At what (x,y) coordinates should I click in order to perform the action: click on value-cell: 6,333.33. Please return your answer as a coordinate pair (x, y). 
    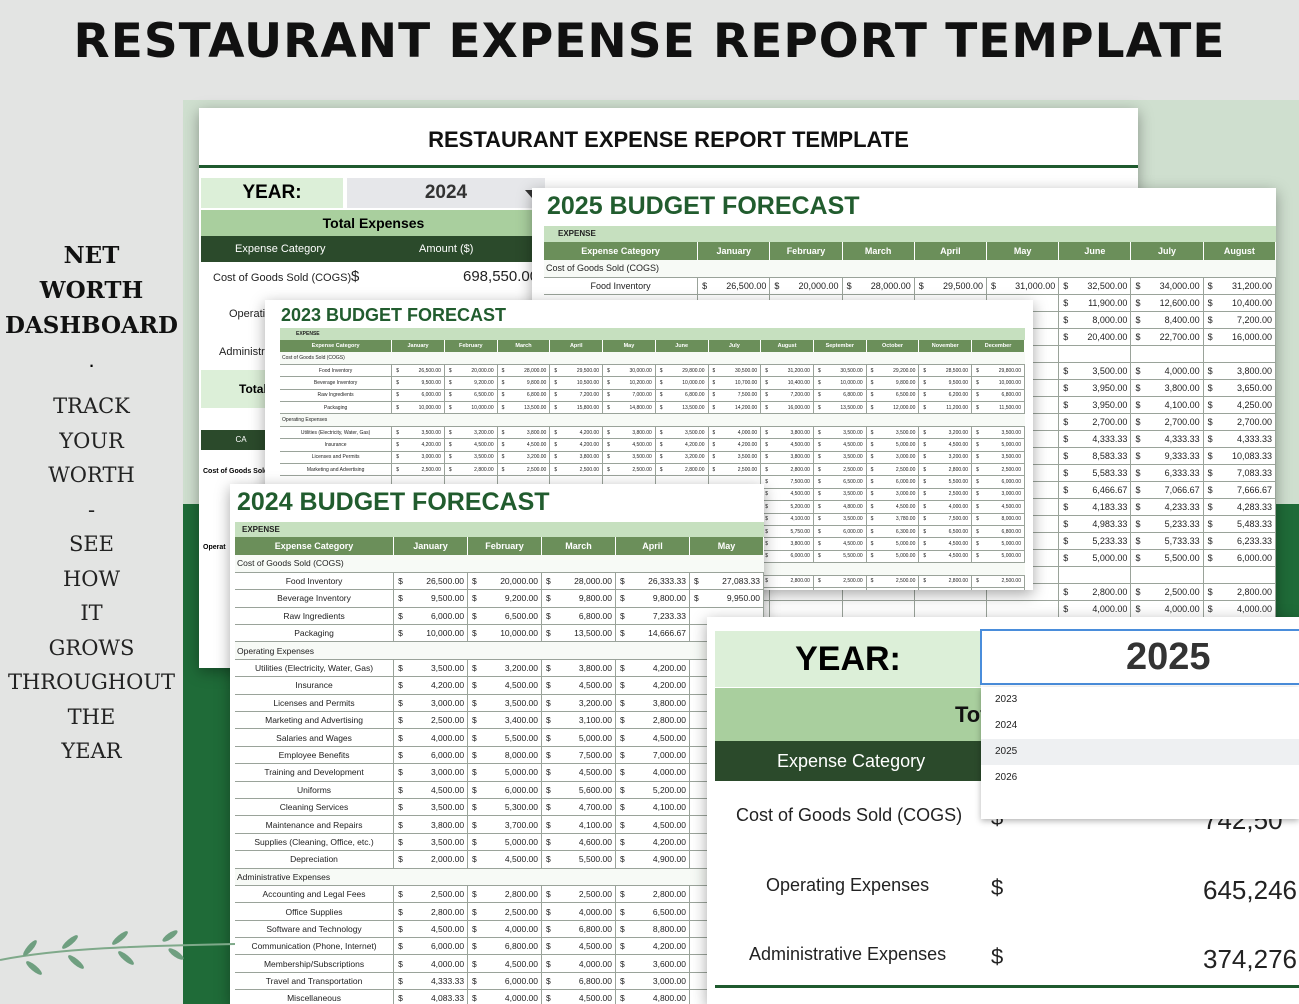
    Looking at the image, I should click on (1172, 473).